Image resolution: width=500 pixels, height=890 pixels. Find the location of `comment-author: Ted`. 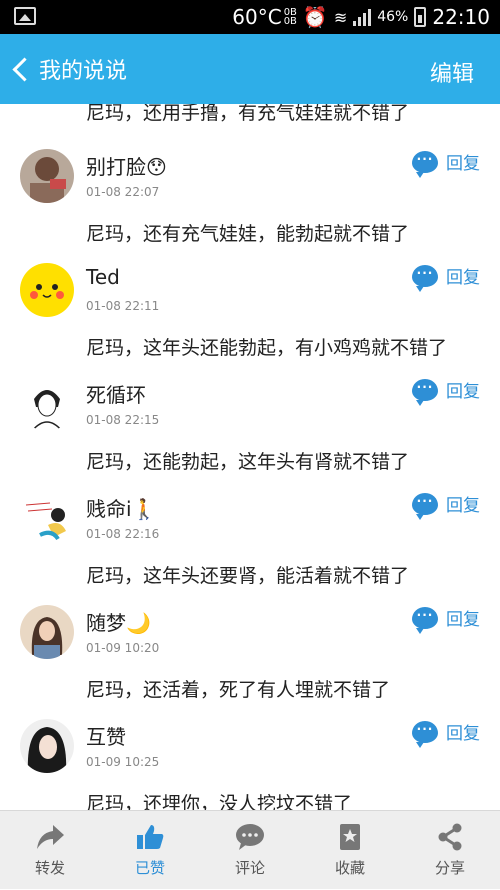

comment-author: Ted is located at coordinates (103, 277).